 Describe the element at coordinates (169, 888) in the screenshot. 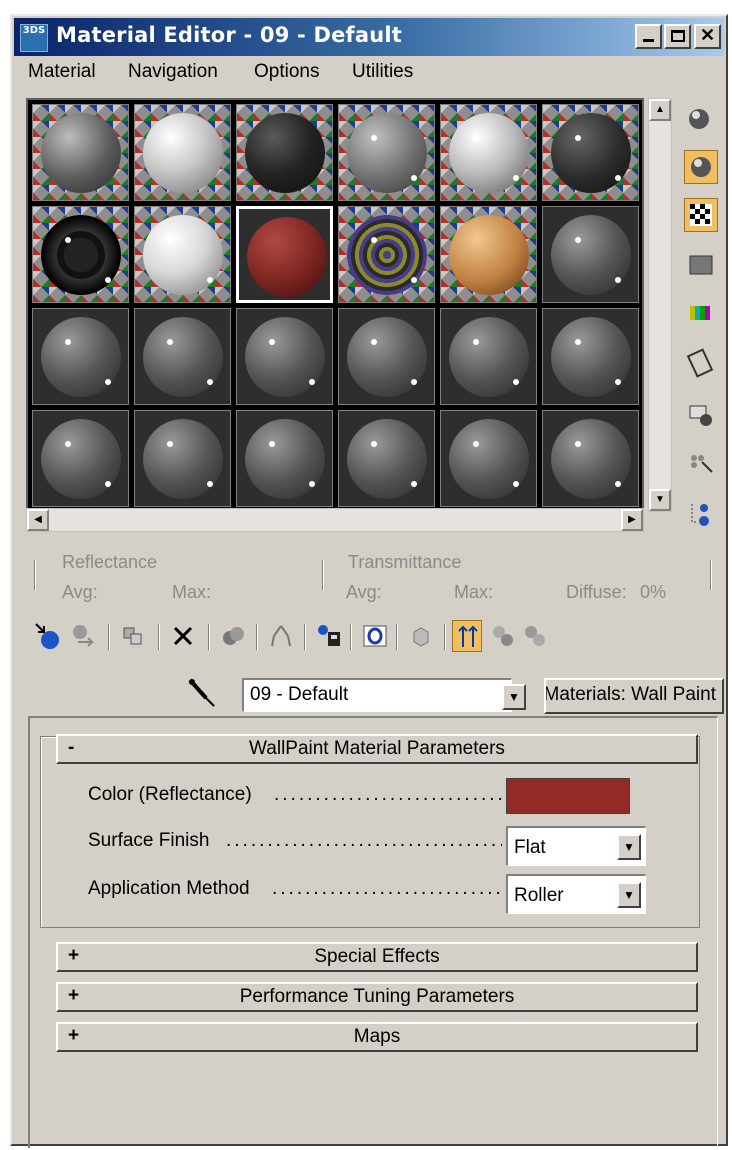

I see `application-method-label: Application Method` at that location.